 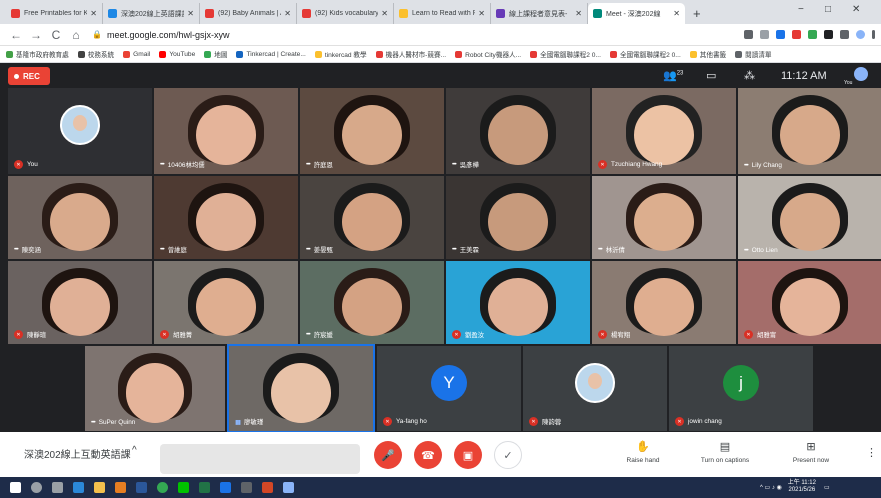 I want to click on participant-tile: ••• 吳彥樺, so click(x=518, y=131).